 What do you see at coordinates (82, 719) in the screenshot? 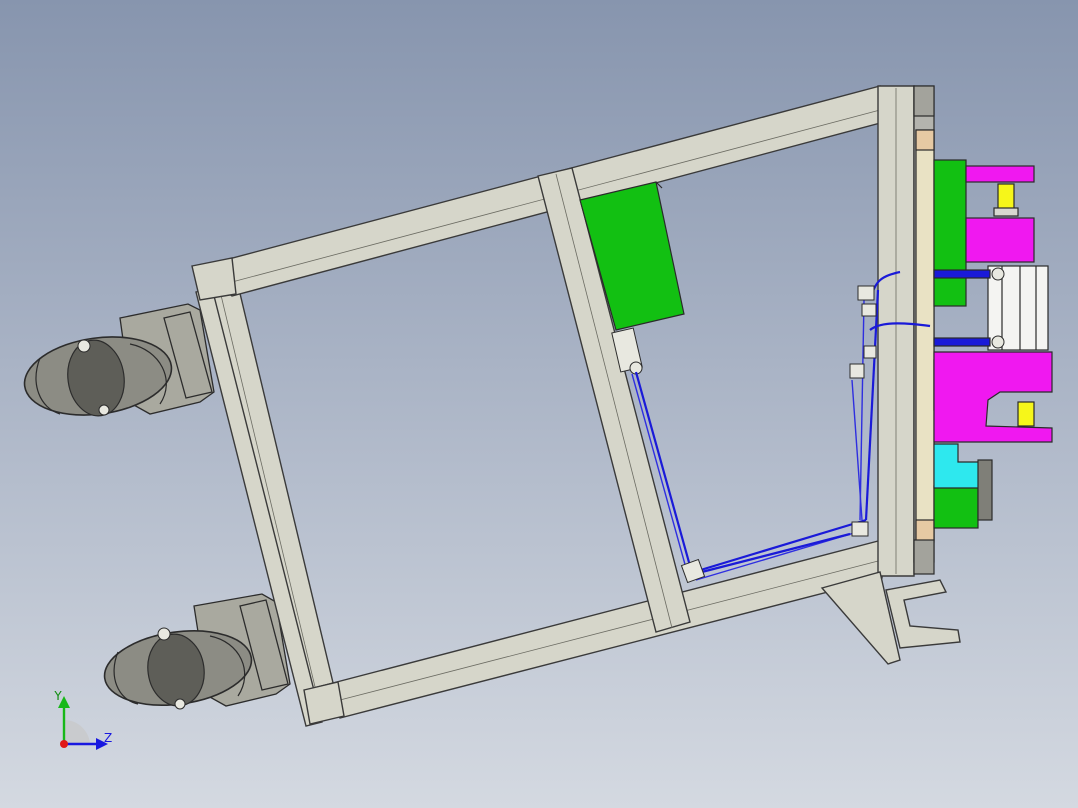
I see `coordinate-triad-icon: Y Z` at bounding box center [82, 719].